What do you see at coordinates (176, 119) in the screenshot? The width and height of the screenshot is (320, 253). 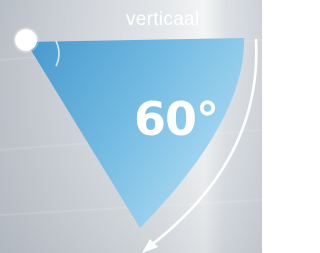 I see `angle-value: 60°` at bounding box center [176, 119].